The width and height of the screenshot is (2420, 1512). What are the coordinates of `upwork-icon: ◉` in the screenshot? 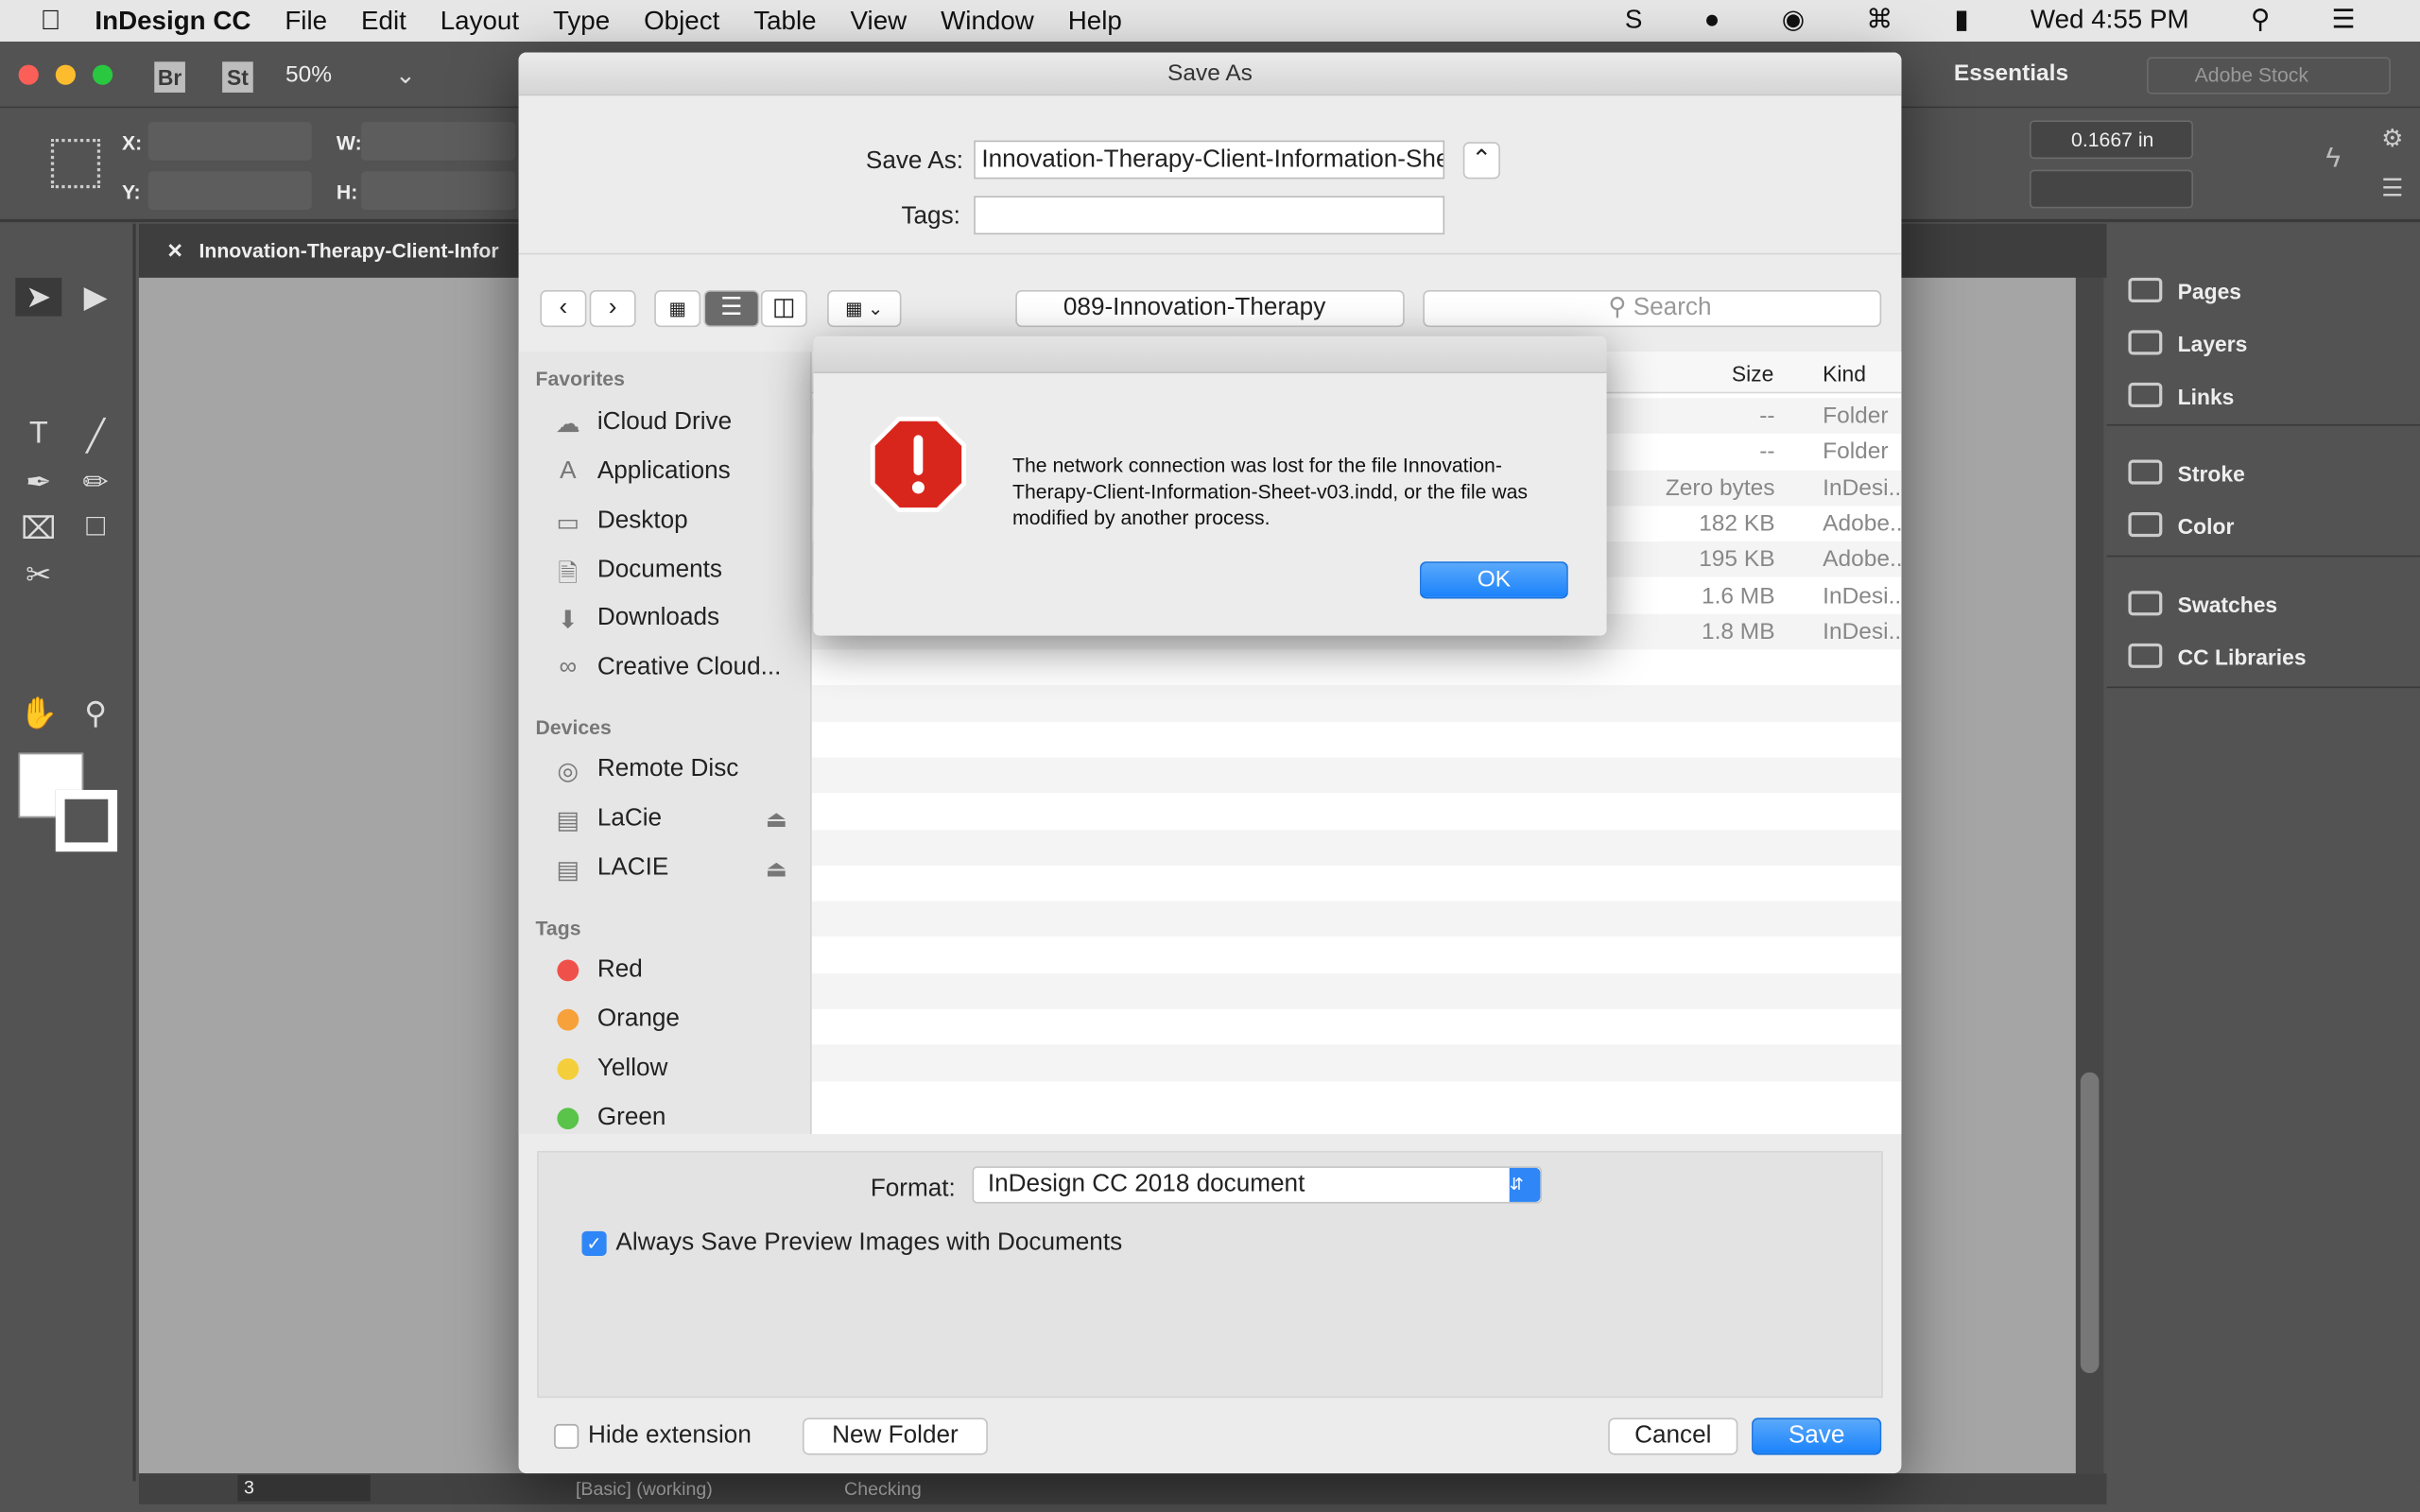 It's located at (1793, 20).